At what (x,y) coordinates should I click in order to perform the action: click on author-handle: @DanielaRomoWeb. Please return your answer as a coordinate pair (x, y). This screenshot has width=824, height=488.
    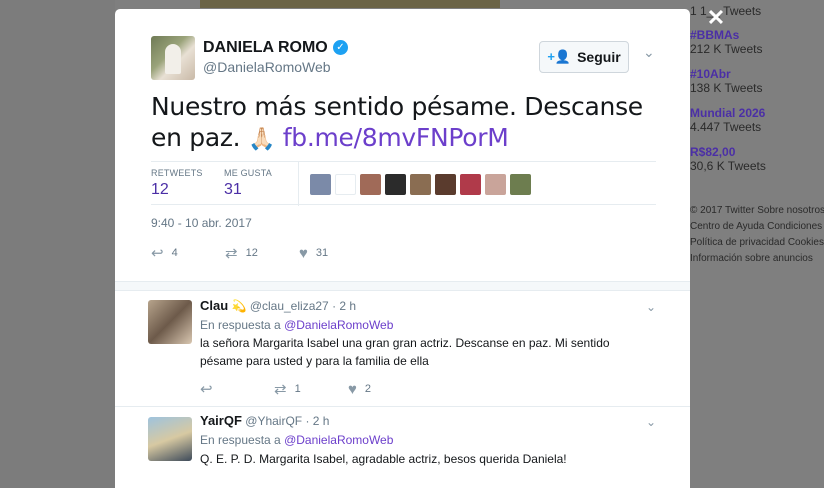
    Looking at the image, I should click on (267, 67).